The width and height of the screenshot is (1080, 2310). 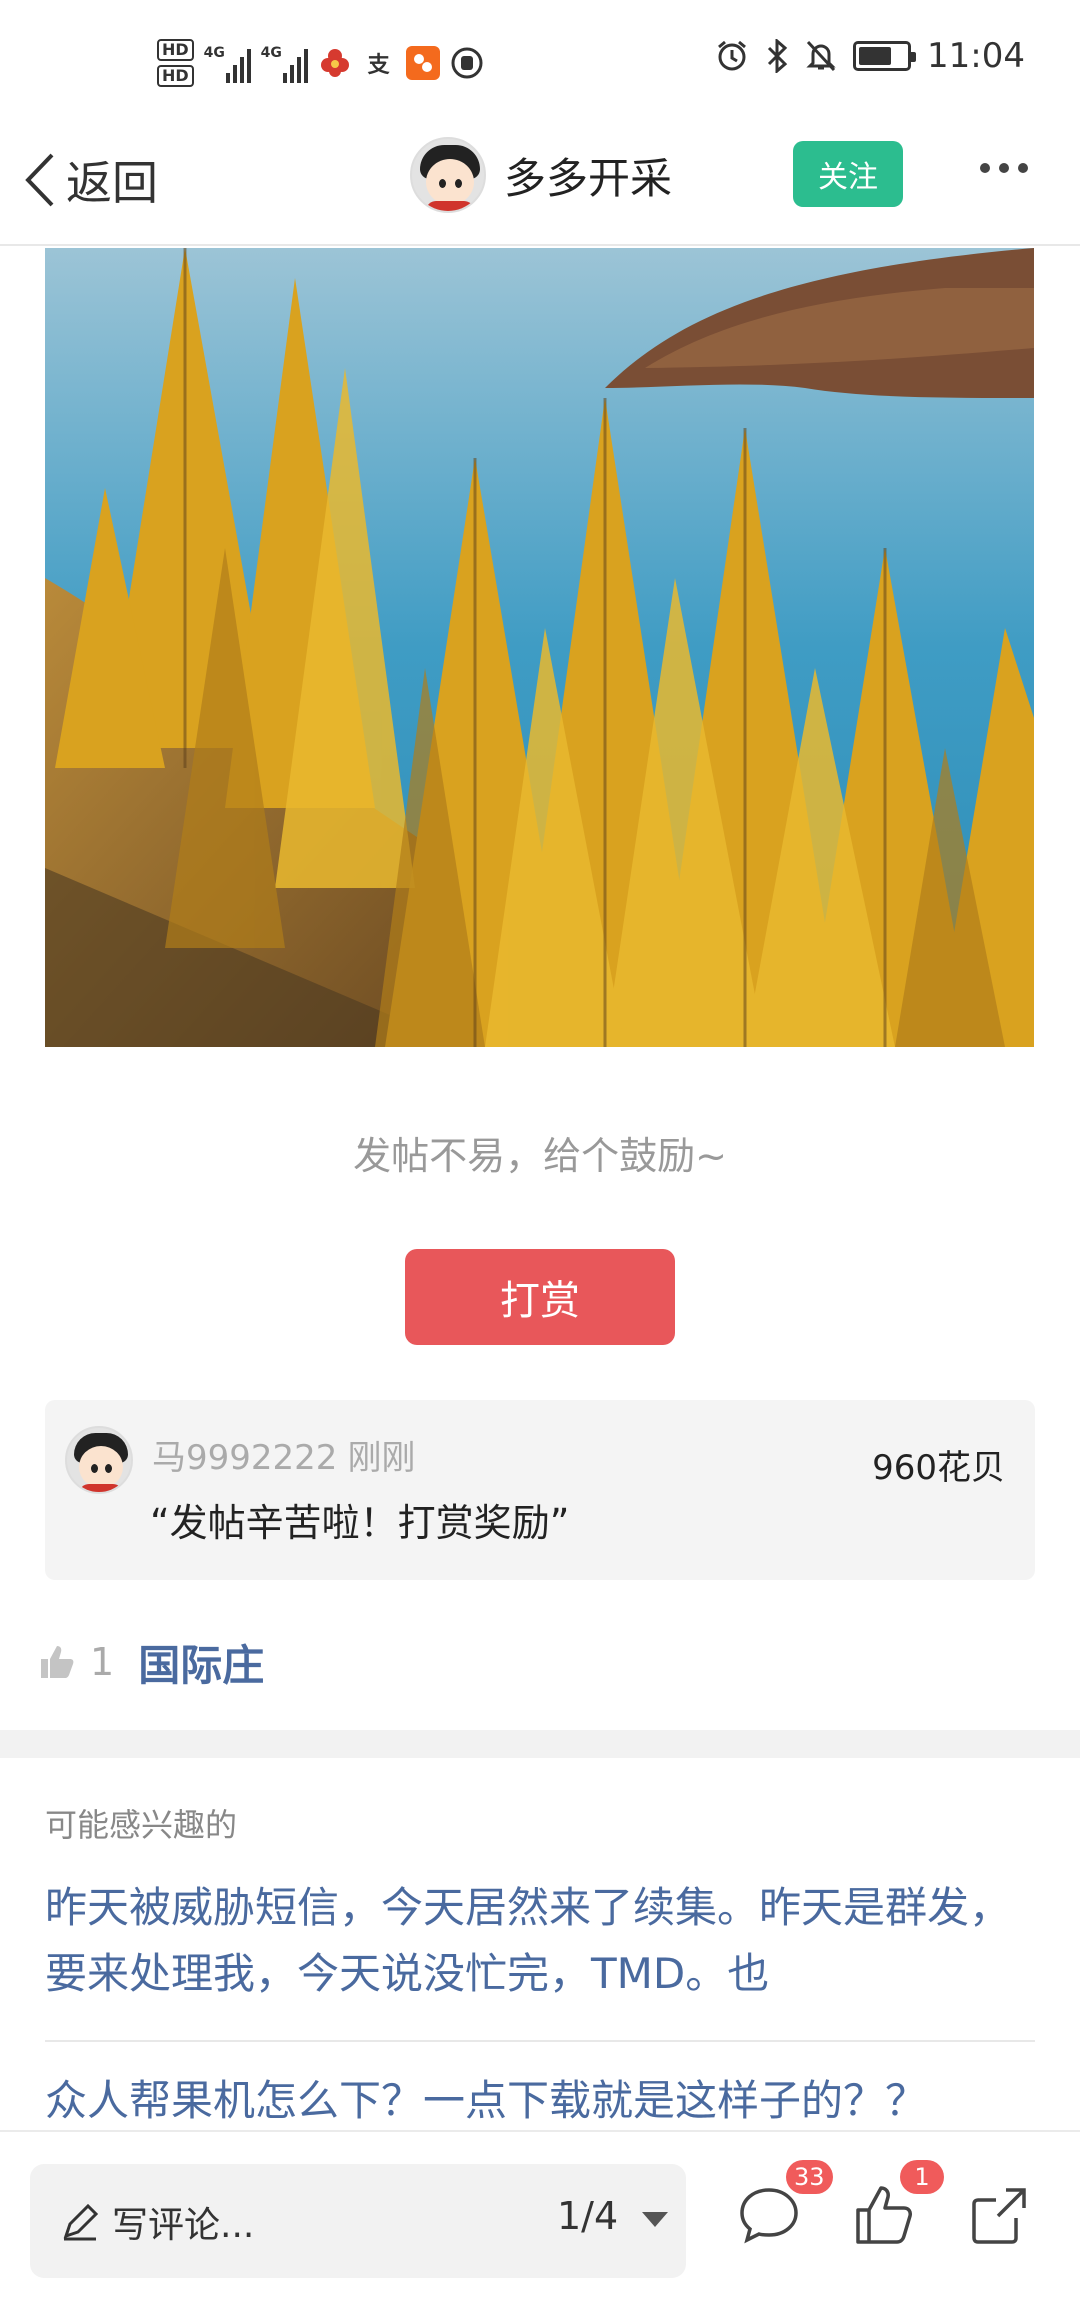 I want to click on recommend-item: 众人帮果机怎么下？一点下载就是这样子的？？, so click(x=540, y=2101).